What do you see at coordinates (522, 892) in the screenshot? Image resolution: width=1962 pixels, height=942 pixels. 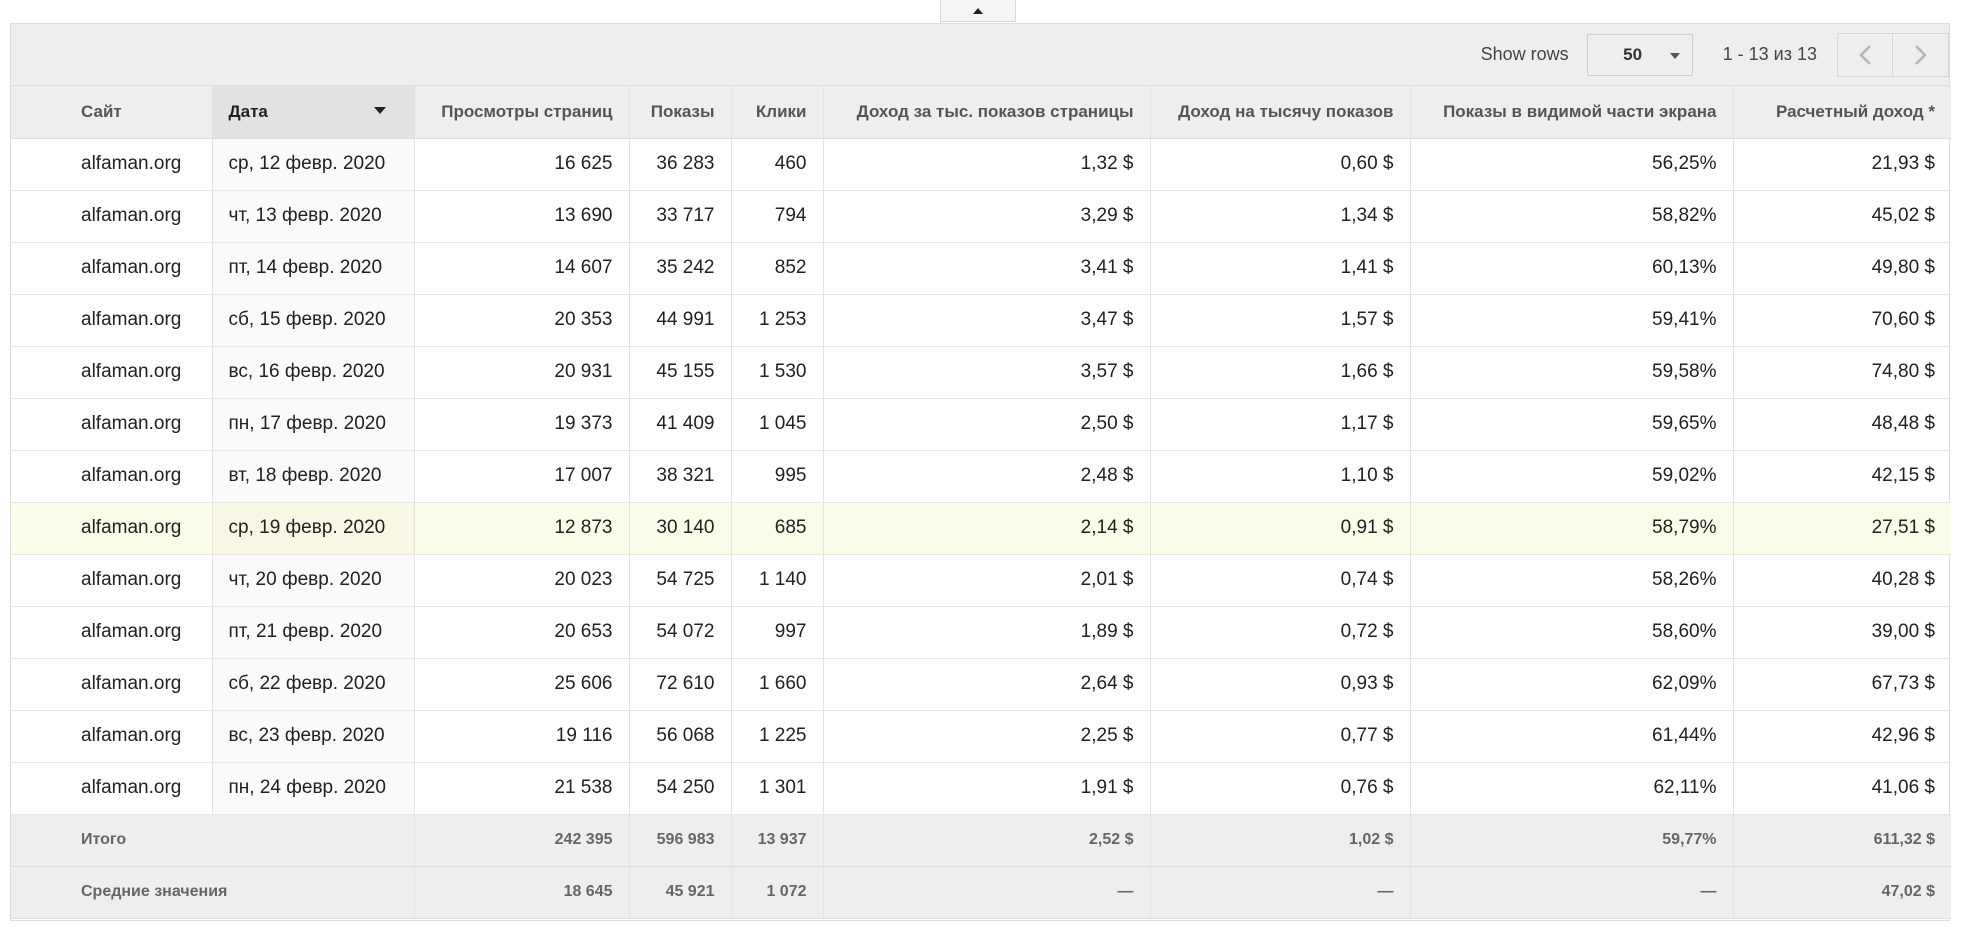 I see `averages-cell: 18 645` at bounding box center [522, 892].